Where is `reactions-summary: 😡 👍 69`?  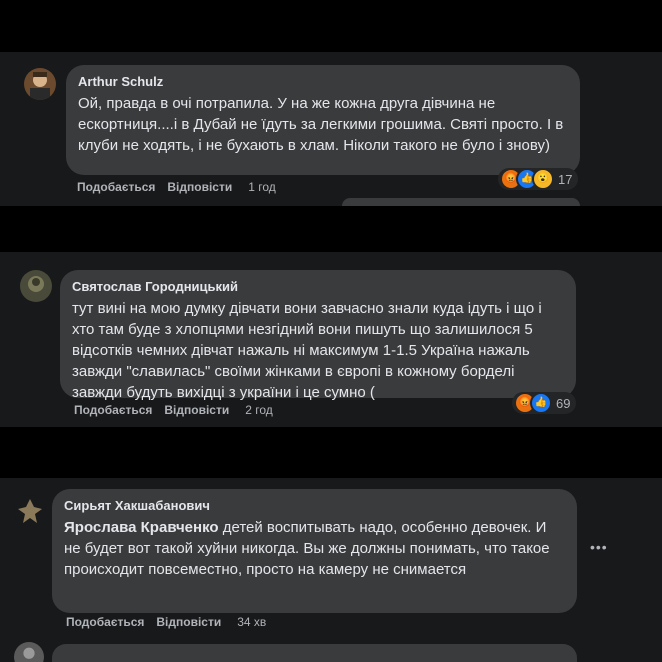 reactions-summary: 😡 👍 69 is located at coordinates (544, 403).